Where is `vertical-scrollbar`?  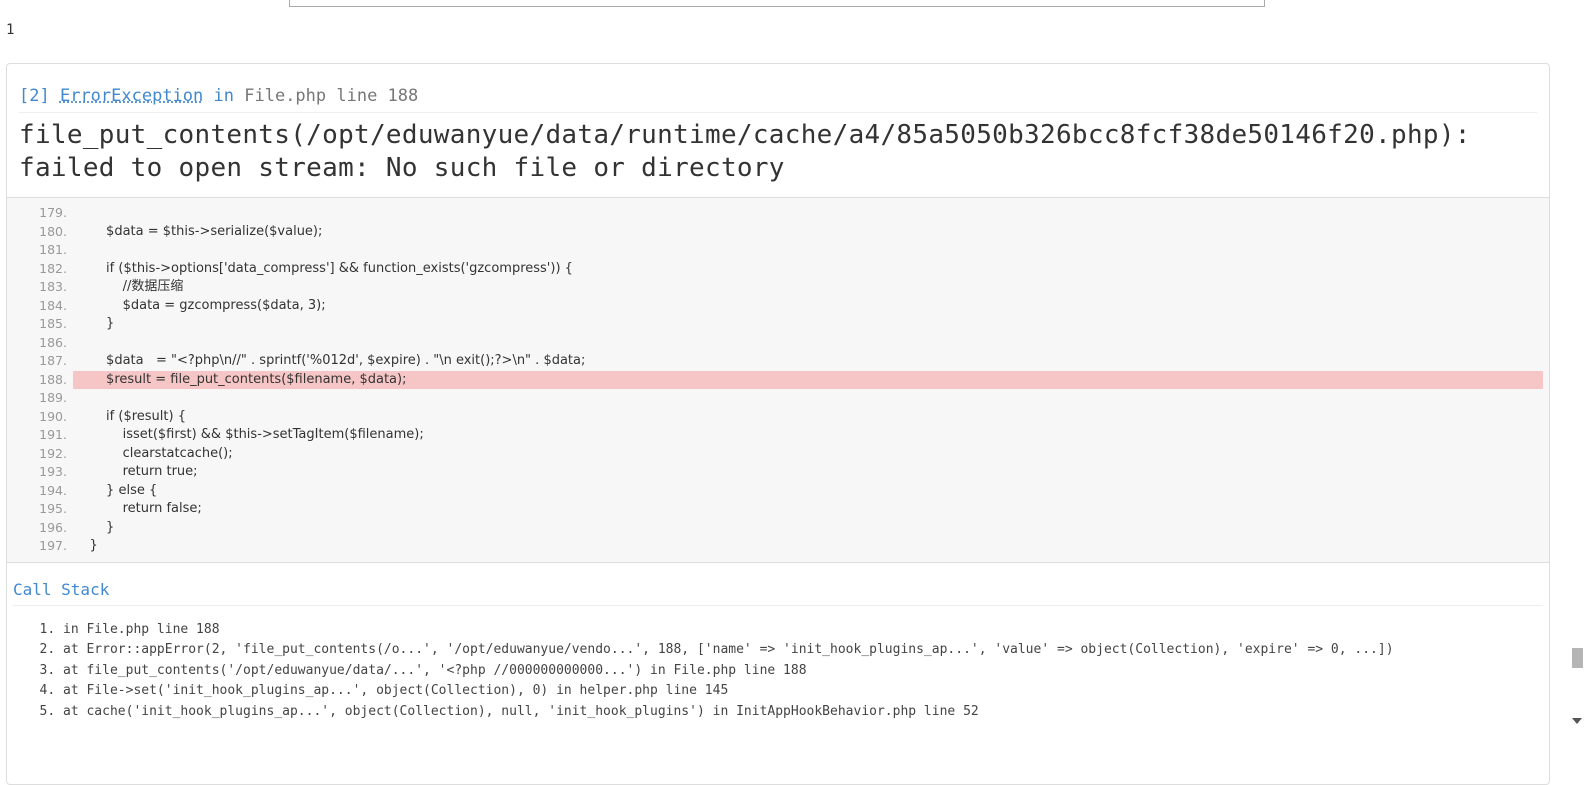 vertical-scrollbar is located at coordinates (1577, 366).